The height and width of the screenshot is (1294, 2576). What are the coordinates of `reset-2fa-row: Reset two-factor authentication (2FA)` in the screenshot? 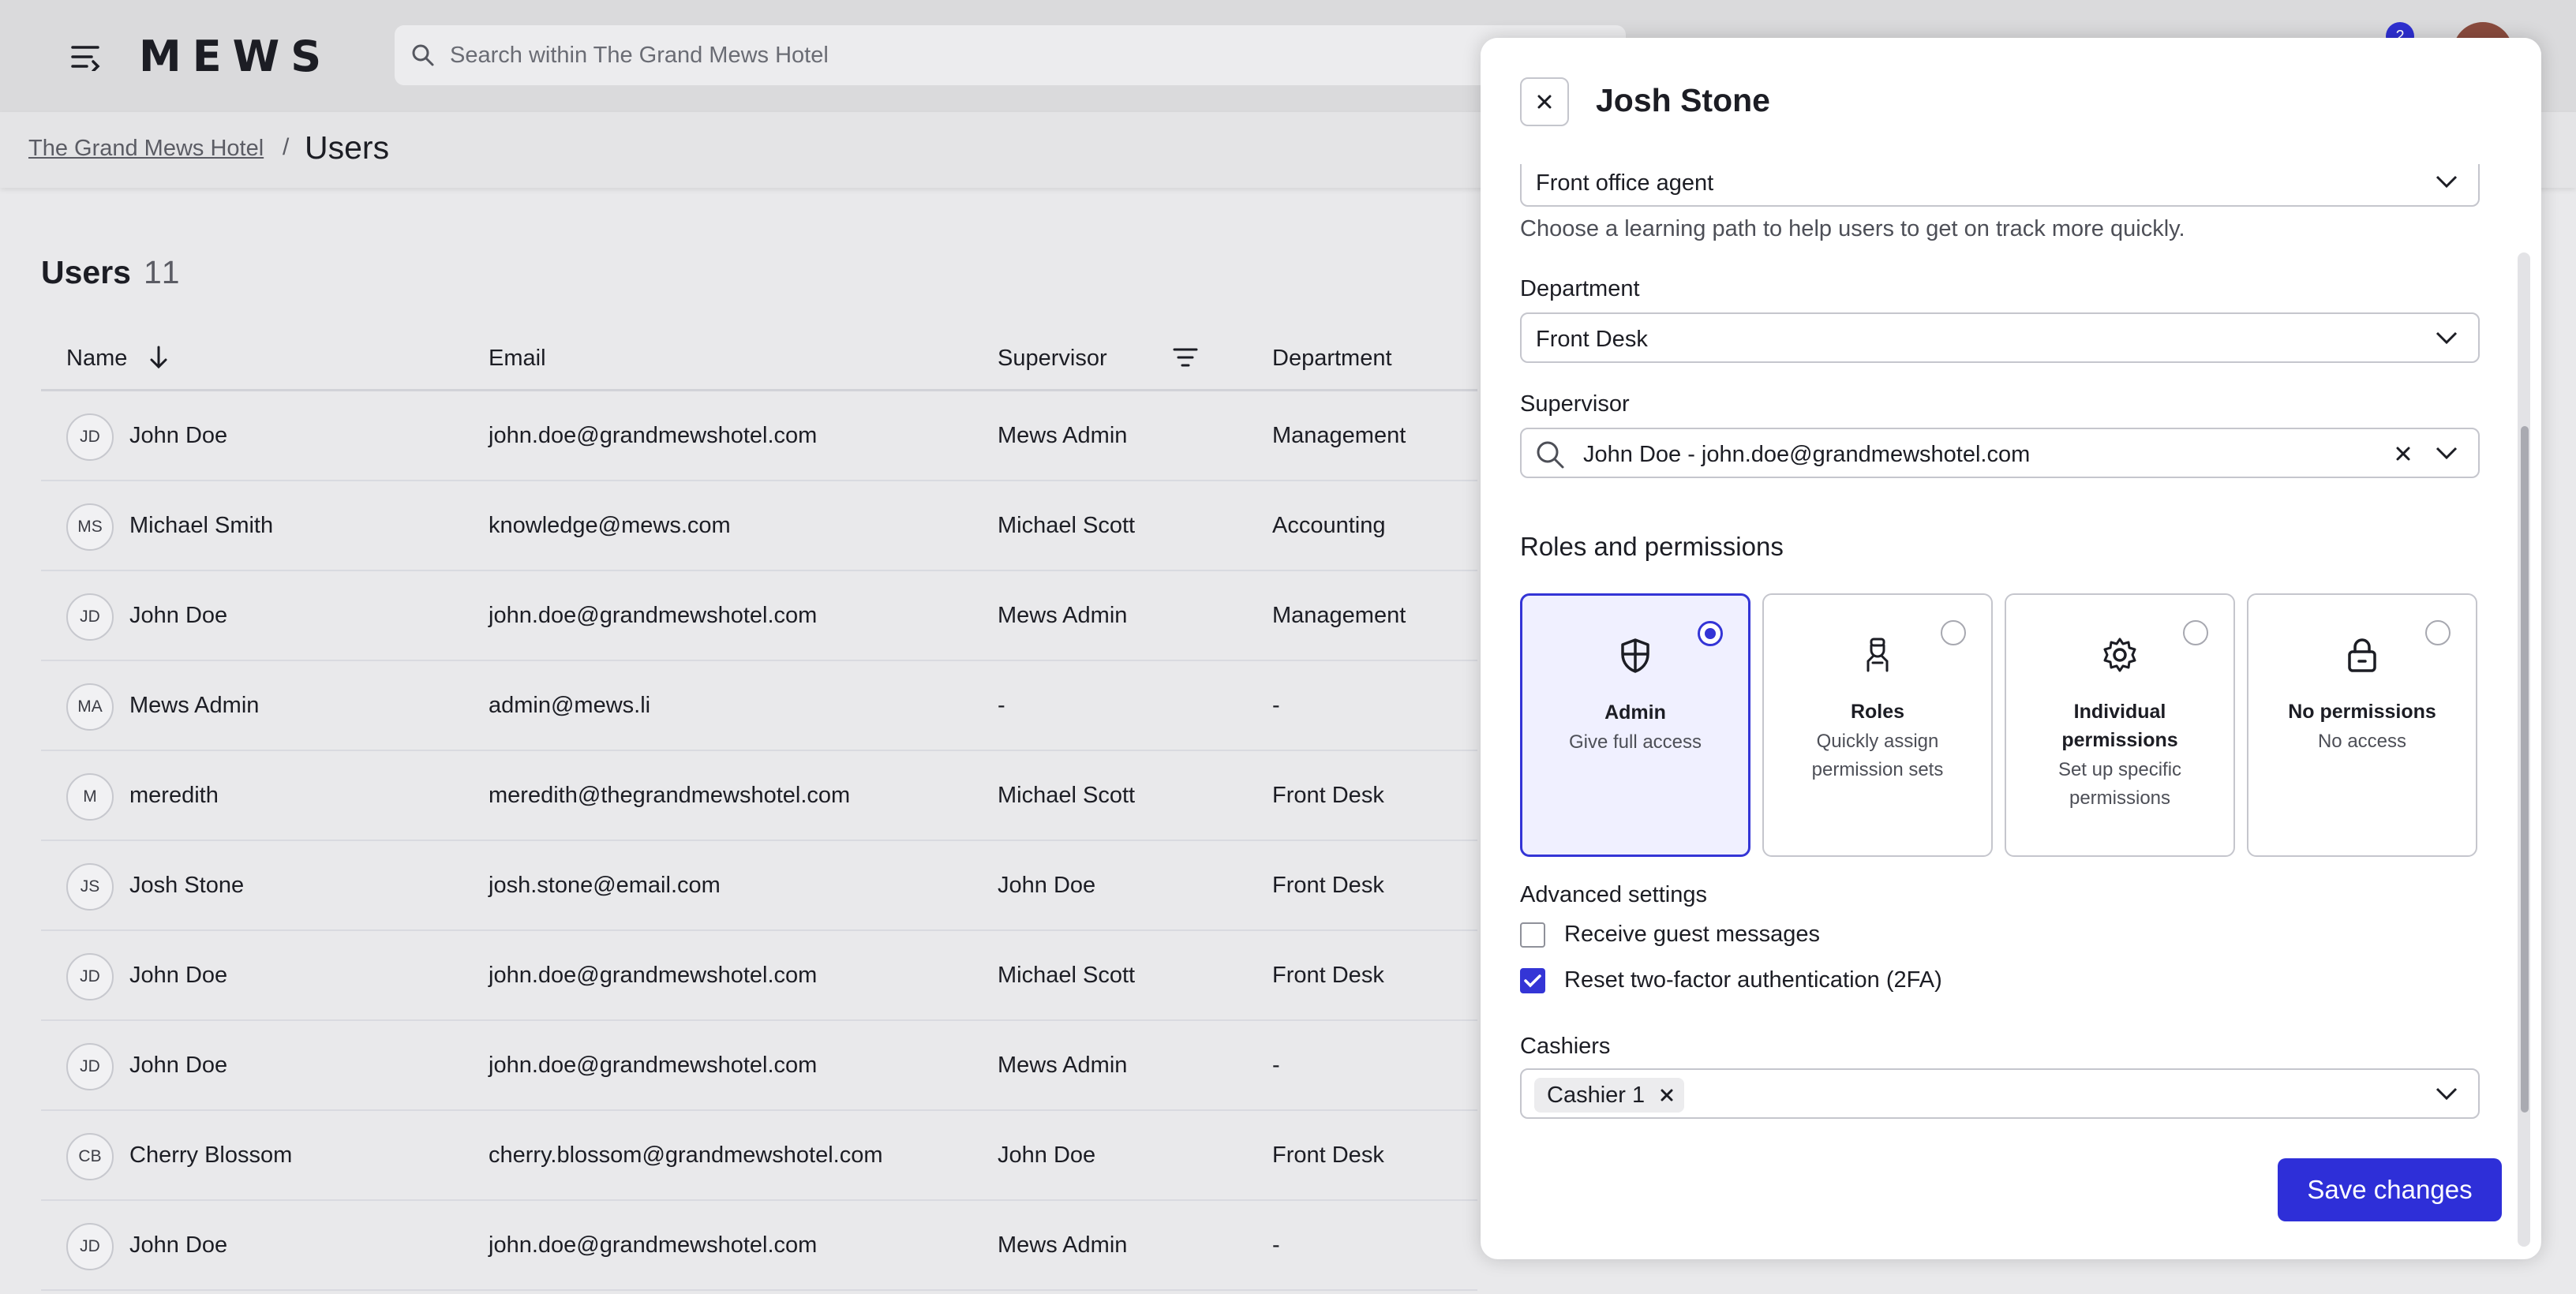 It's located at (1731, 980).